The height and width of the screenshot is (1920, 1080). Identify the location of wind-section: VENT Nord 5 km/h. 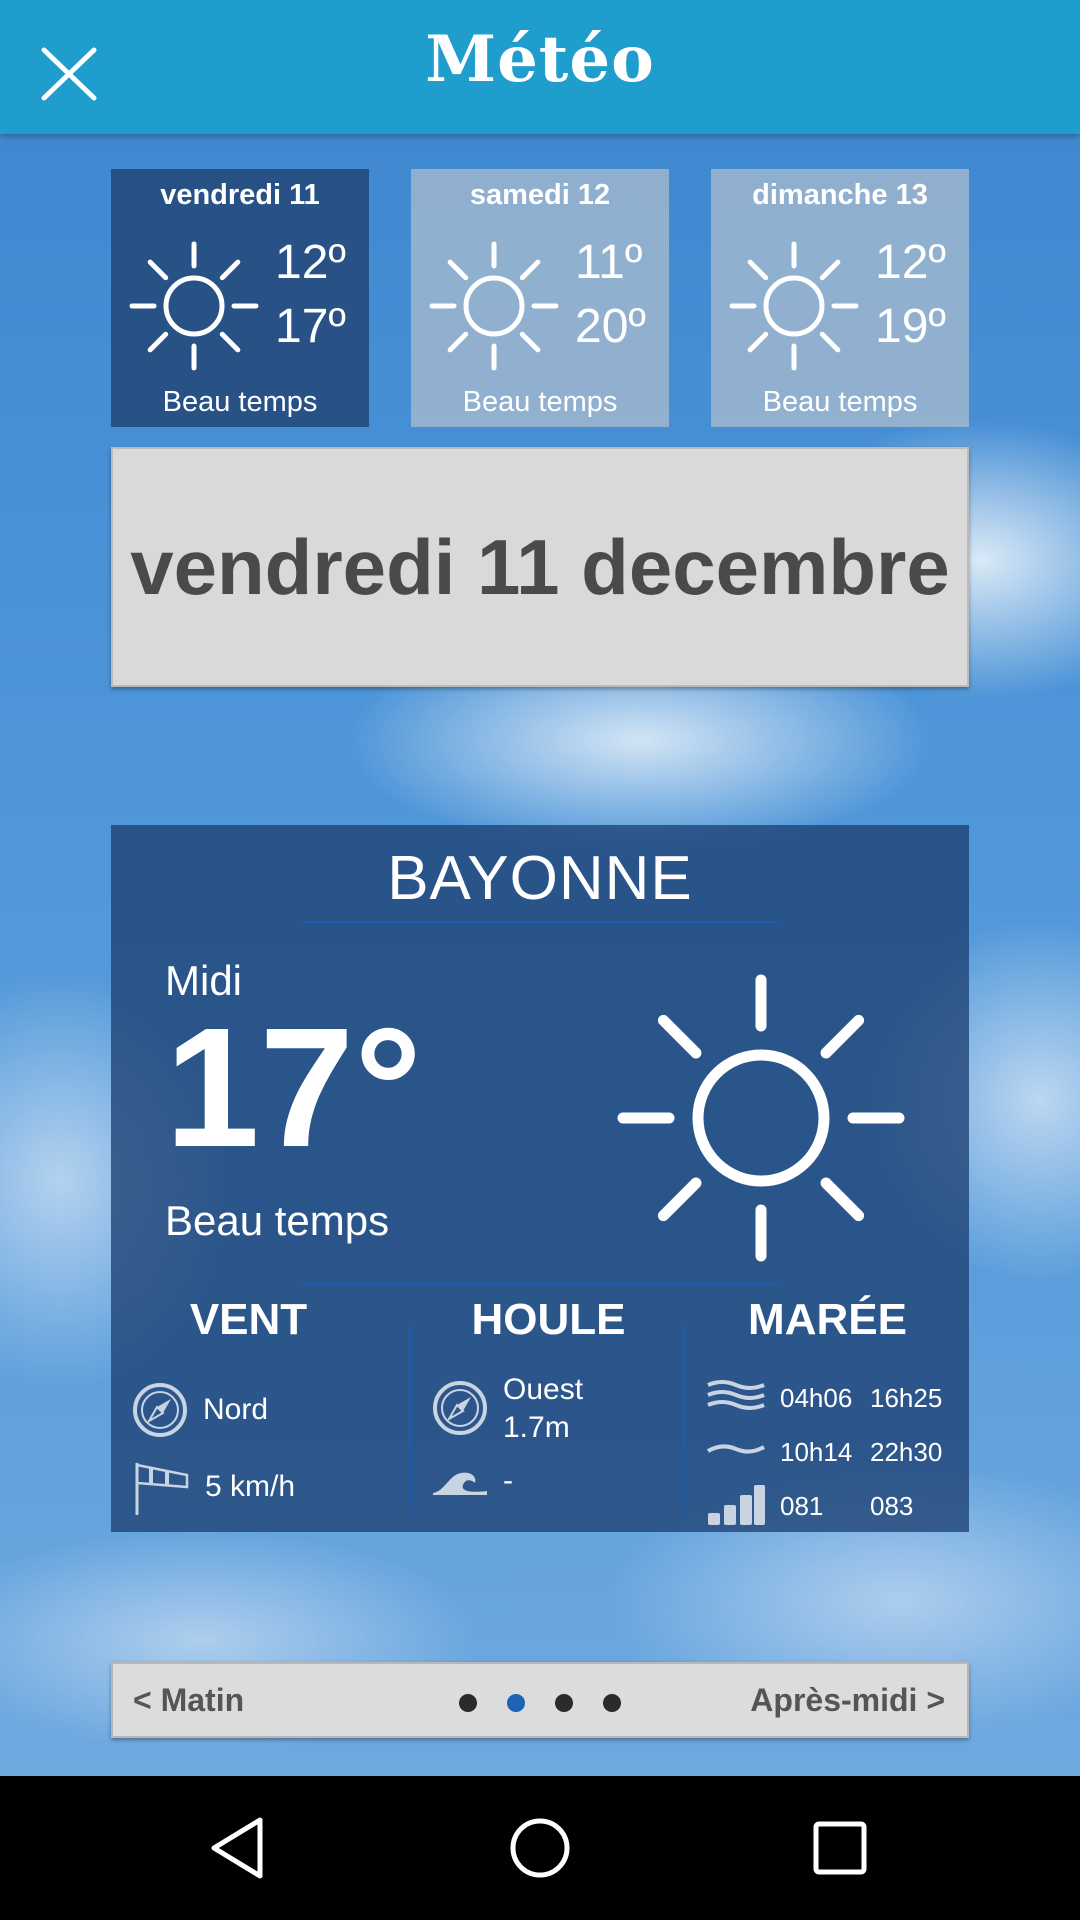
(248, 1413).